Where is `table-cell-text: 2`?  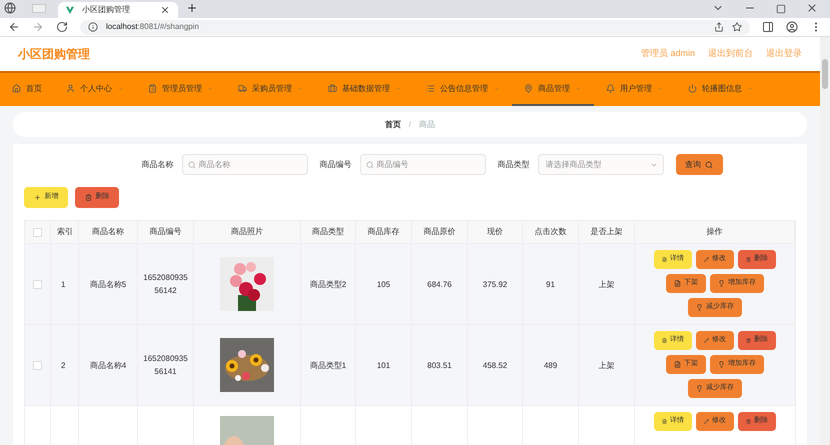 table-cell-text: 2 is located at coordinates (63, 366).